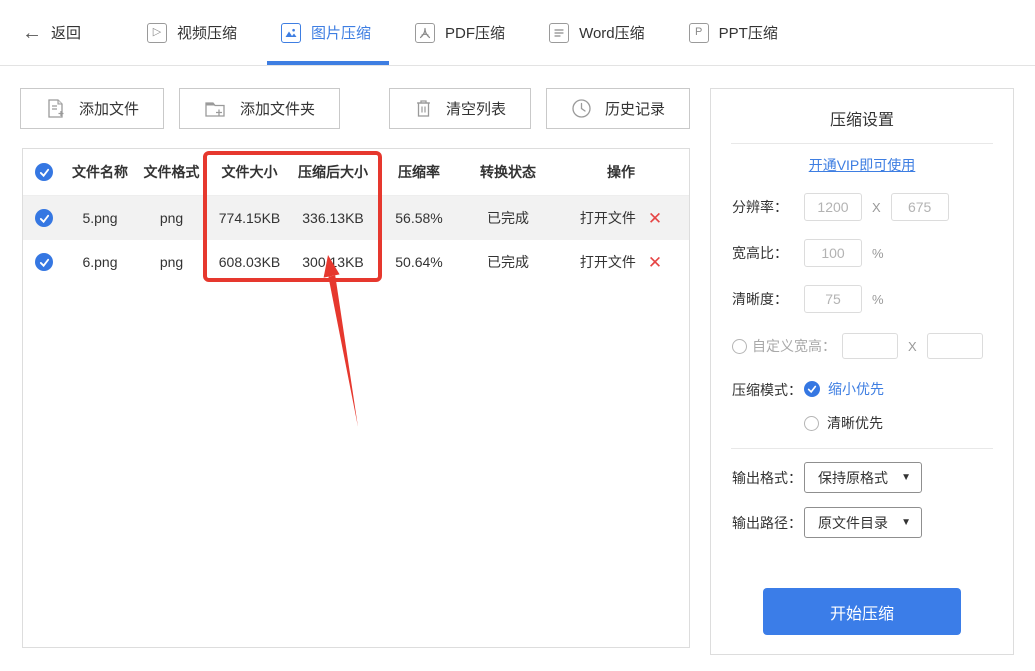  Describe the element at coordinates (100, 172) in the screenshot. I see `col-file-name: 文件名称` at that location.